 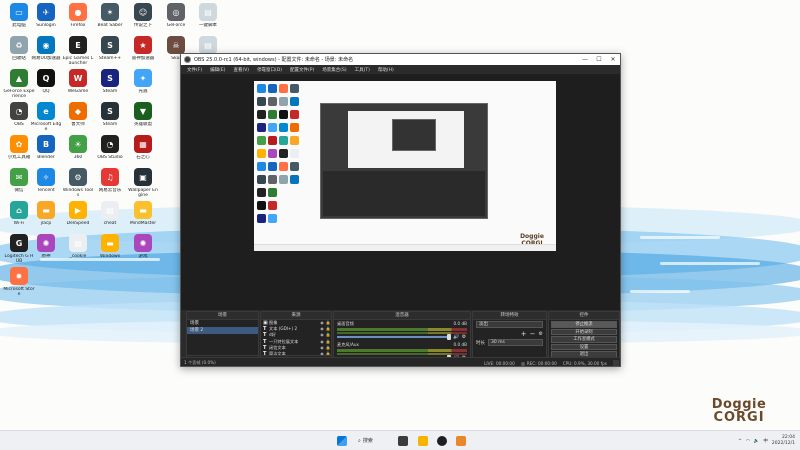 What do you see at coordinates (584, 332) in the screenshot?
I see `start-recording-button: 开始录制` at bounding box center [584, 332].